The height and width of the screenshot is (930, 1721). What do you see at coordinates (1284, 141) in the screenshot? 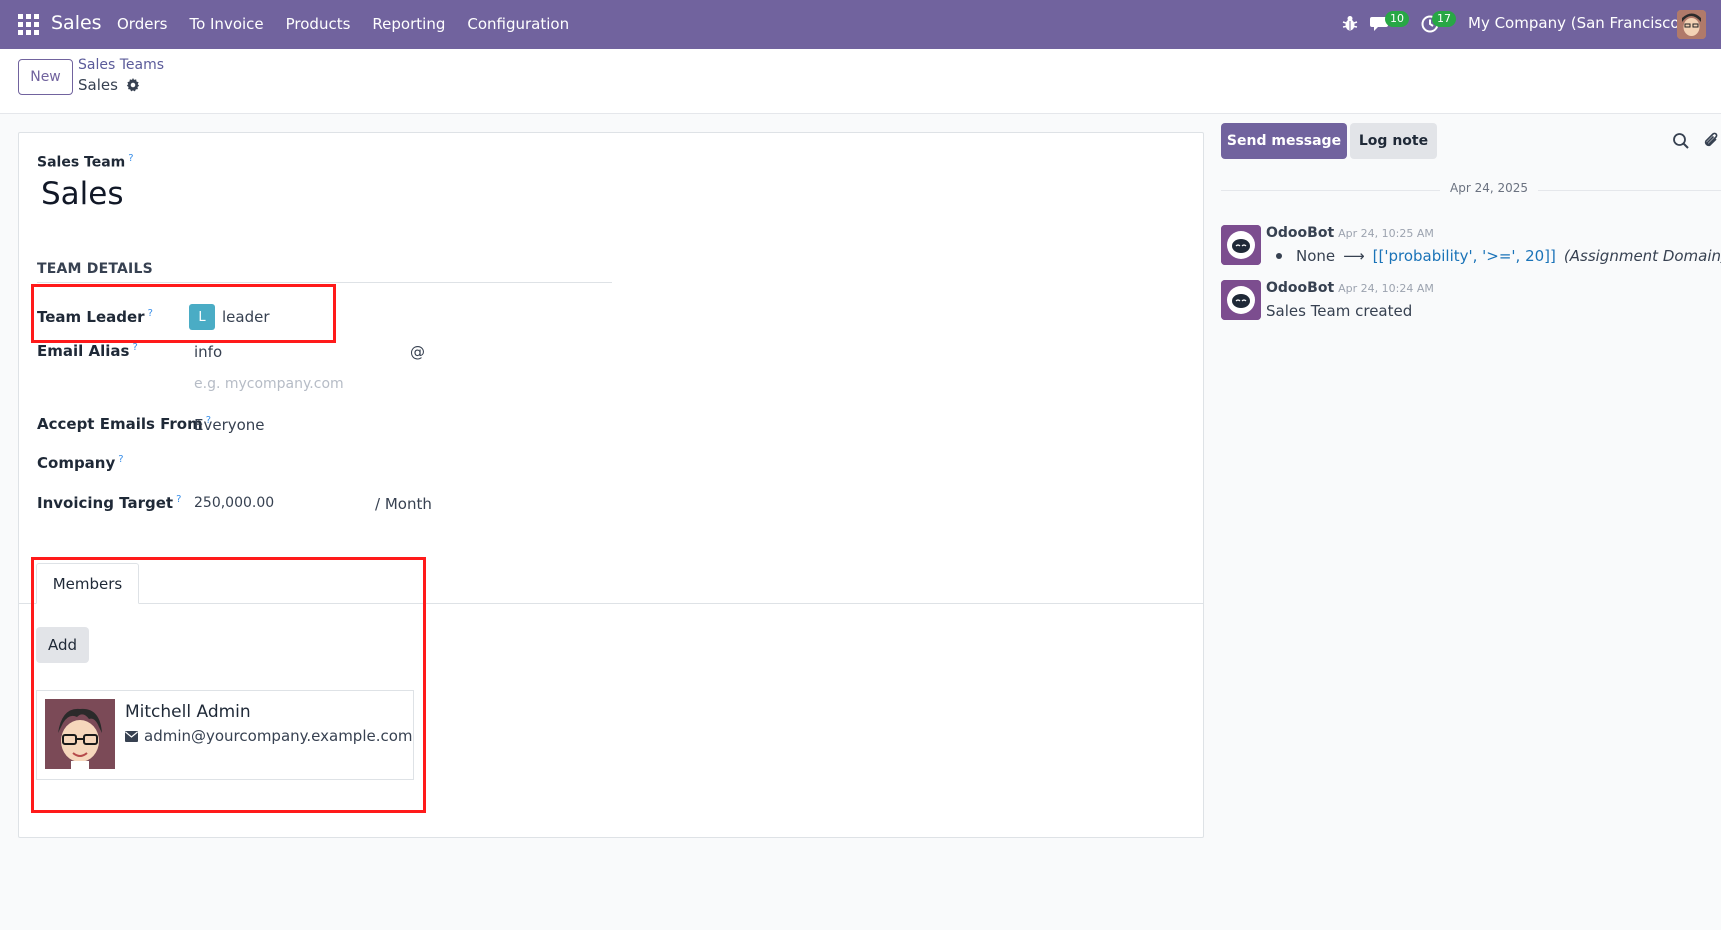
I see `send-message-button: Send message` at bounding box center [1284, 141].